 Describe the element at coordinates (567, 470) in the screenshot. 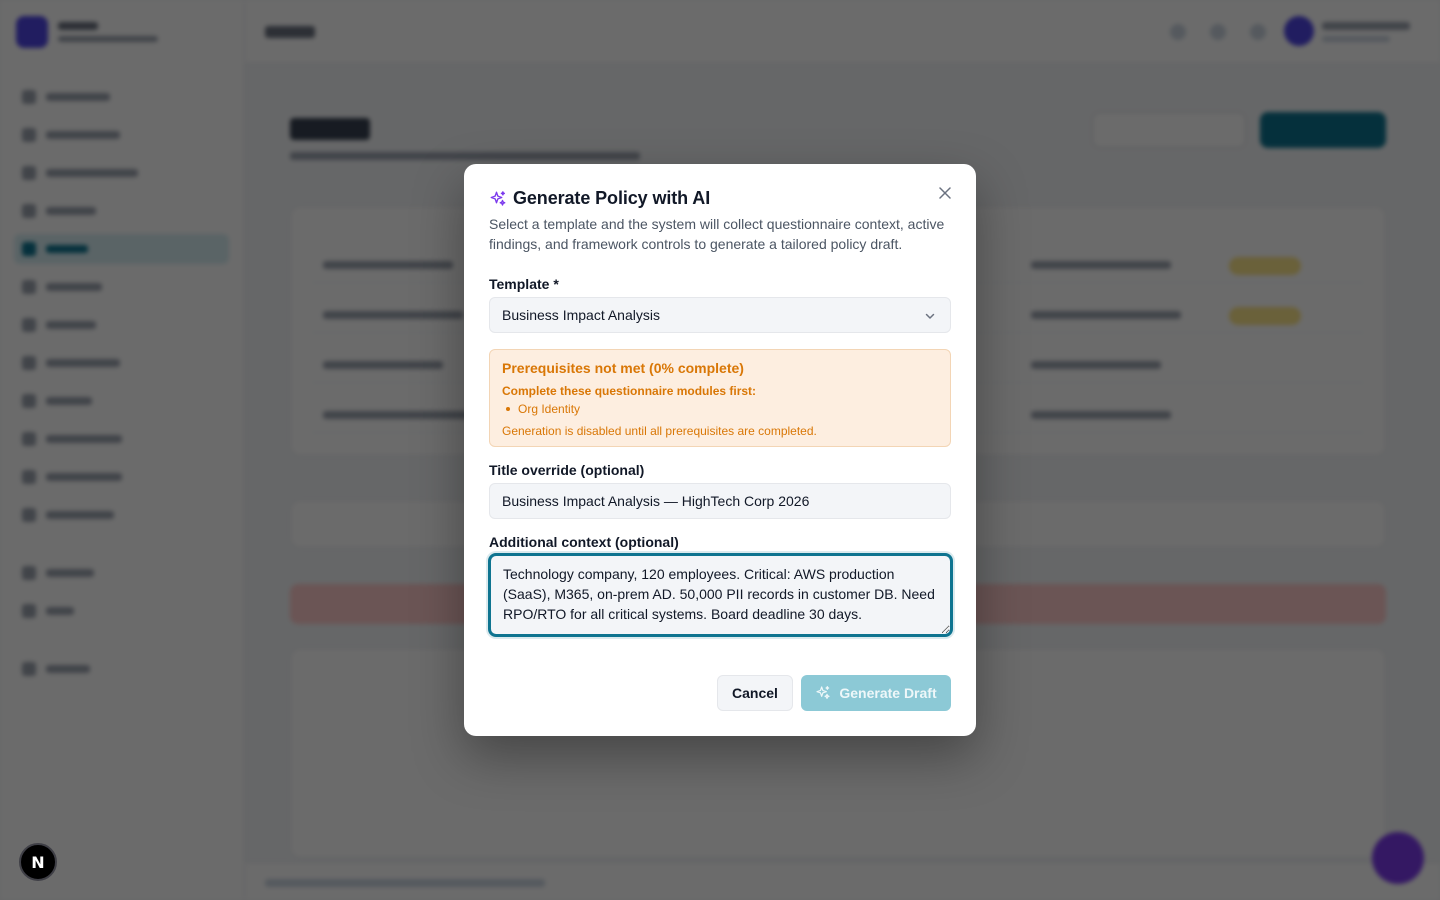

I see `title-override-label: Title override (optional)` at that location.